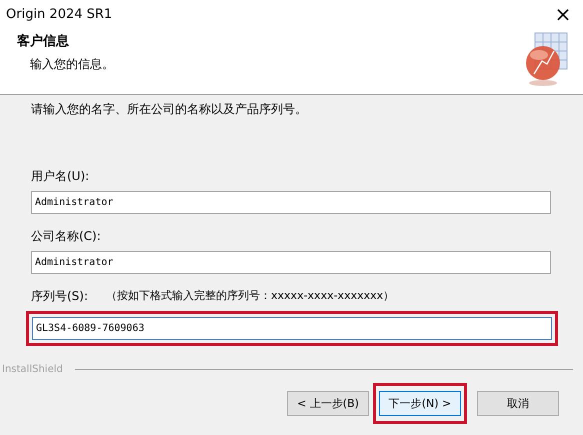 The height and width of the screenshot is (435, 583). What do you see at coordinates (518, 403) in the screenshot?
I see `wizard-button: 取消` at bounding box center [518, 403].